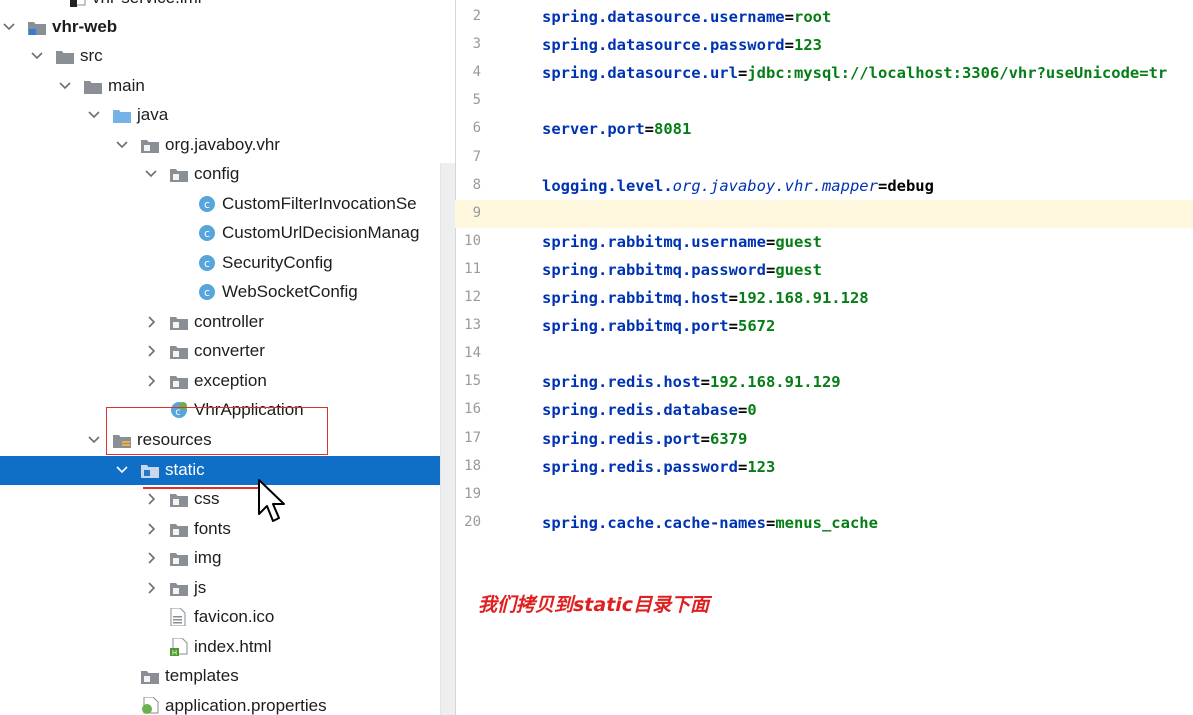 This screenshot has height=715, width=1193. Describe the element at coordinates (185, 469) in the screenshot. I see `tree-item-label: static` at that location.